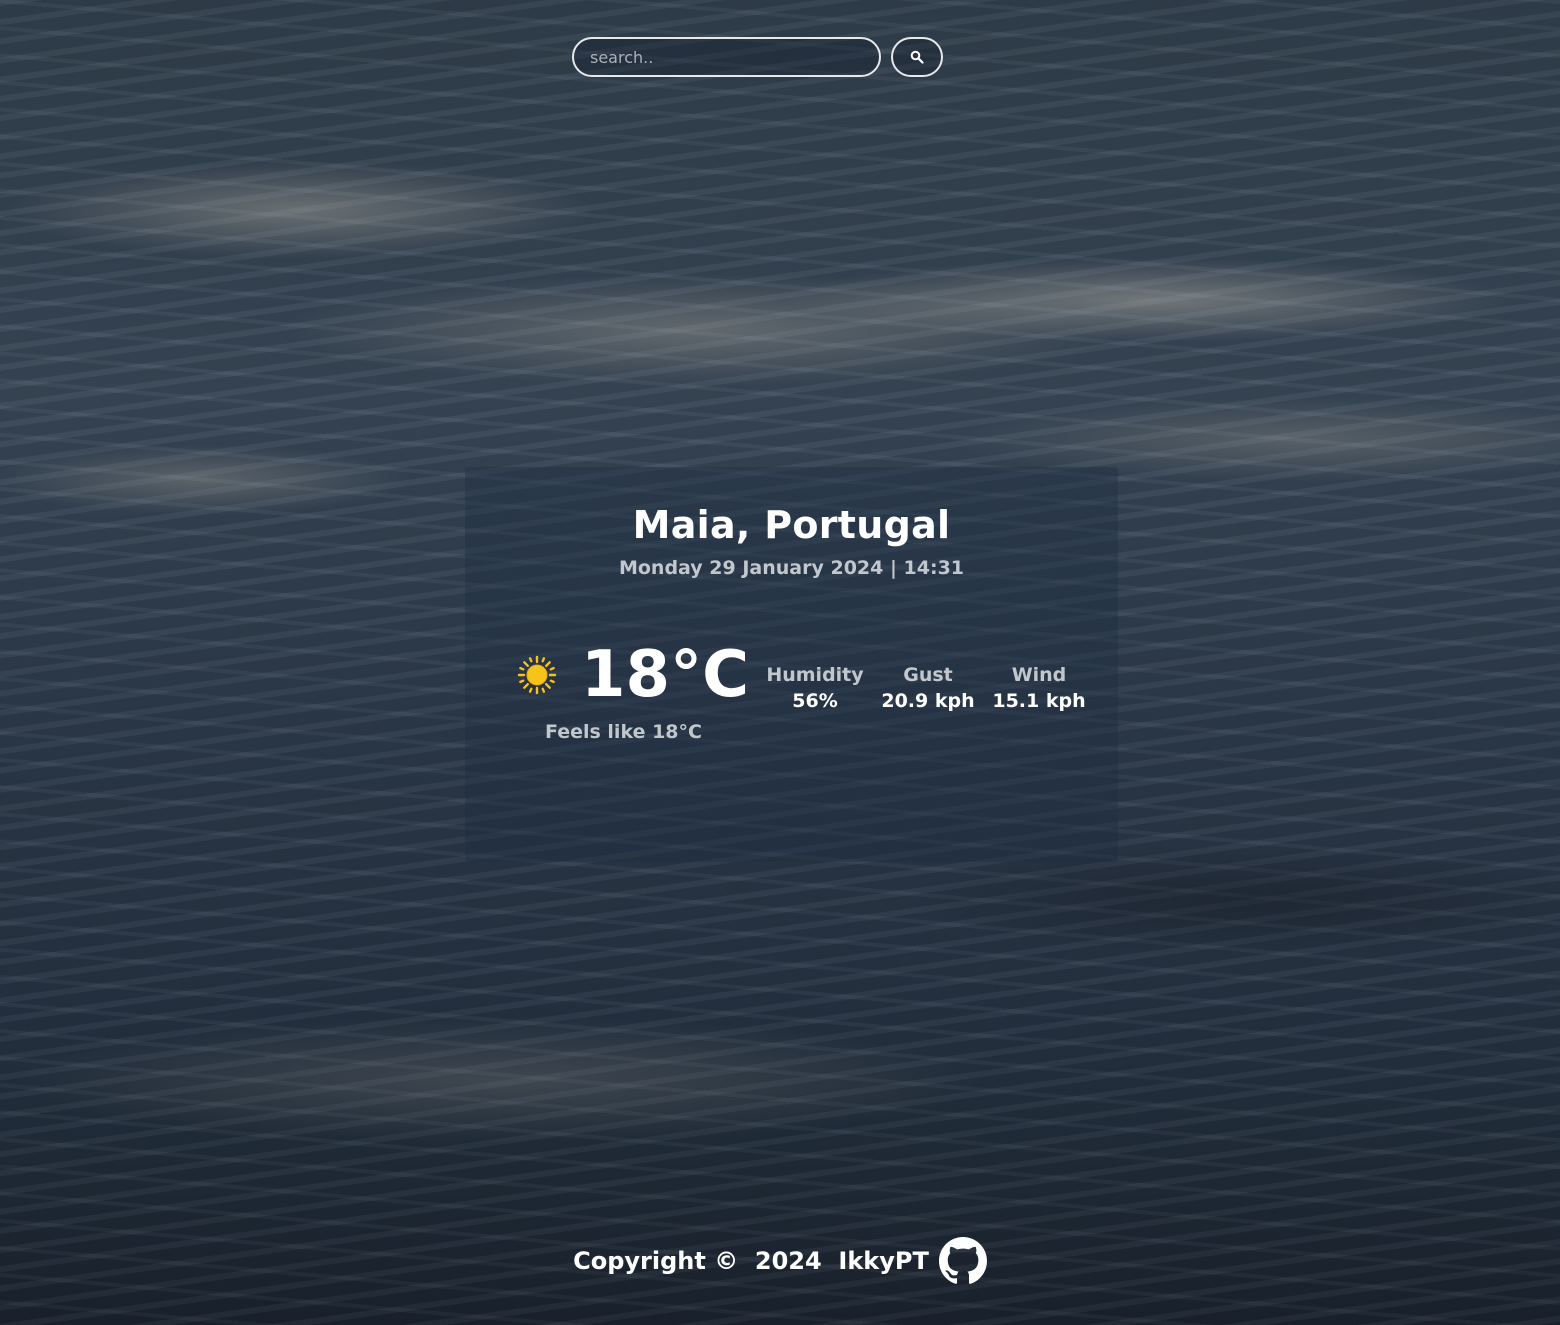  What do you see at coordinates (815, 675) in the screenshot?
I see `stat-label: Humidity` at bounding box center [815, 675].